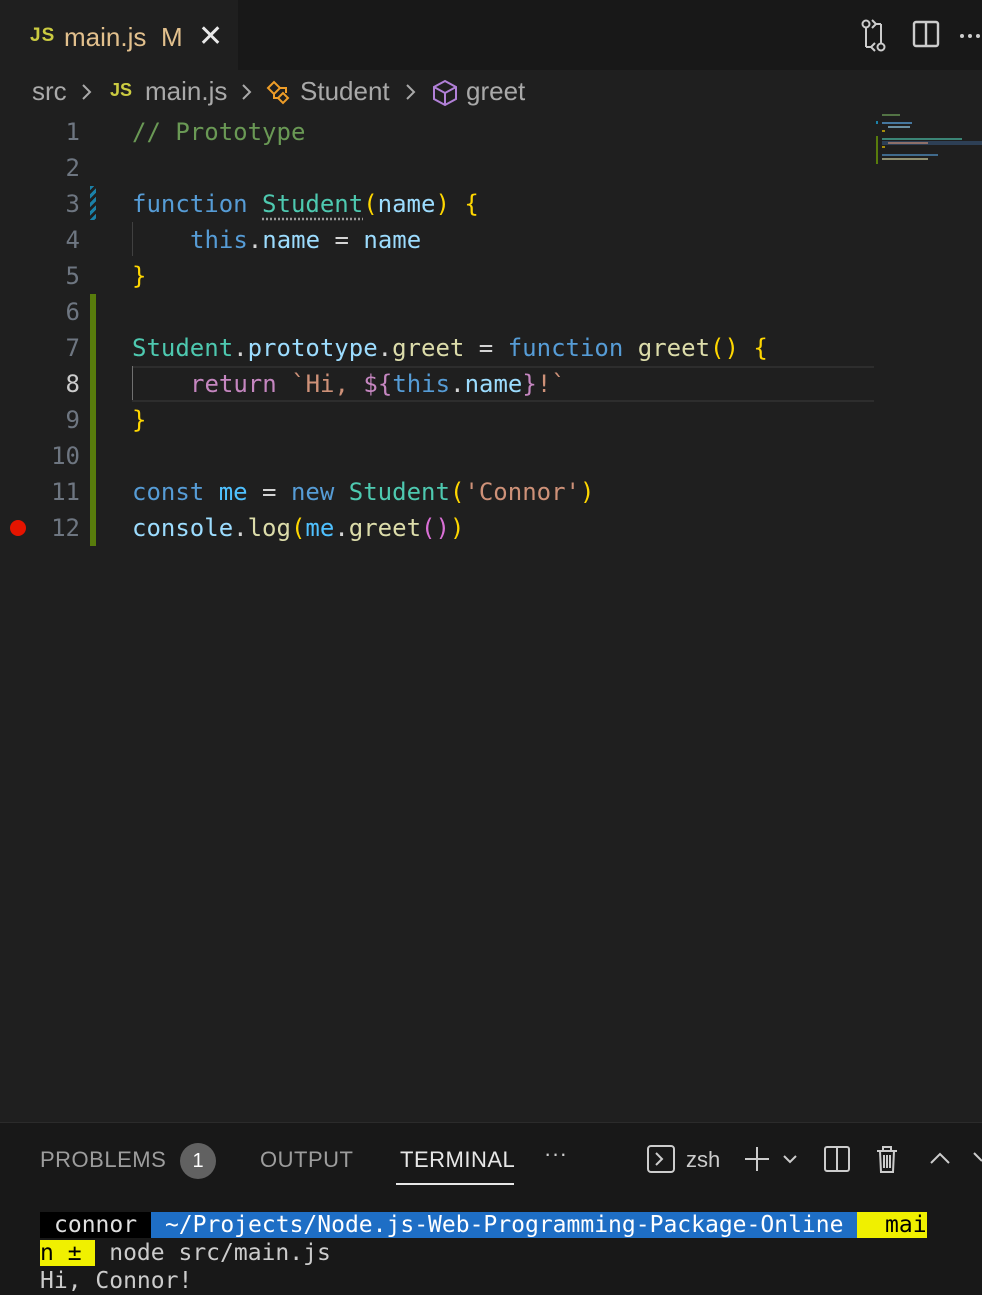 This screenshot has height=1295, width=982. I want to click on modified-line-marker, so click(93, 203).